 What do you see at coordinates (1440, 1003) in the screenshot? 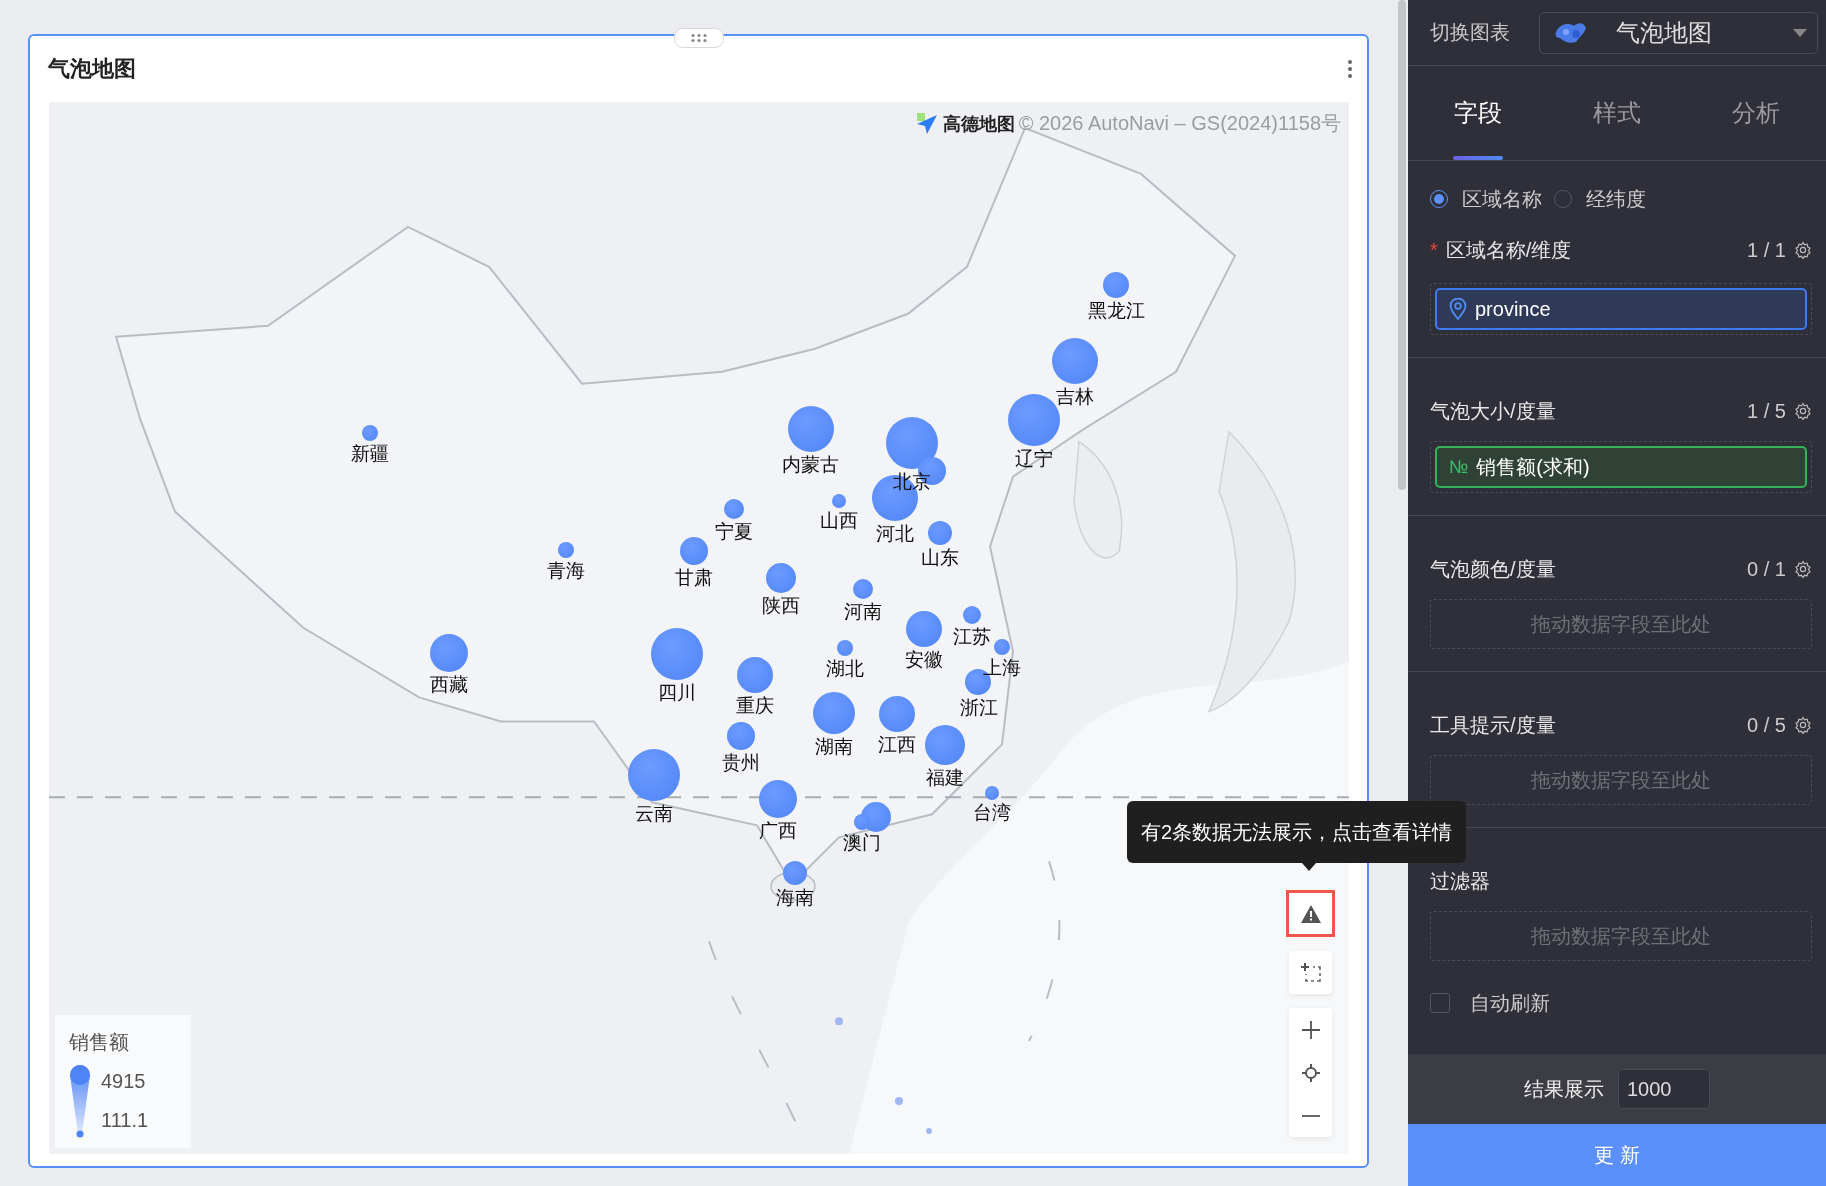
I see `checkbox-icon` at bounding box center [1440, 1003].